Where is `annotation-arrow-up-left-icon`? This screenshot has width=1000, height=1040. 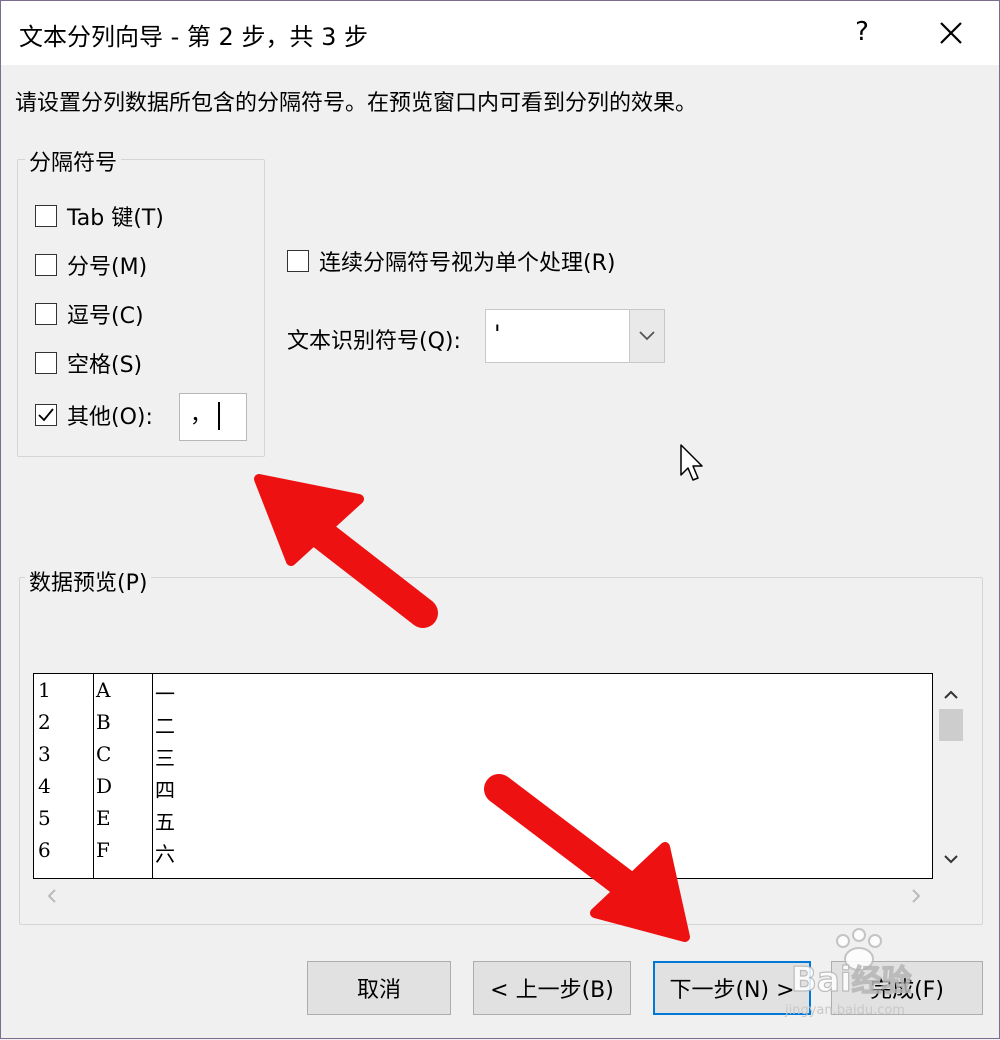 annotation-arrow-up-left-icon is located at coordinates (346, 551).